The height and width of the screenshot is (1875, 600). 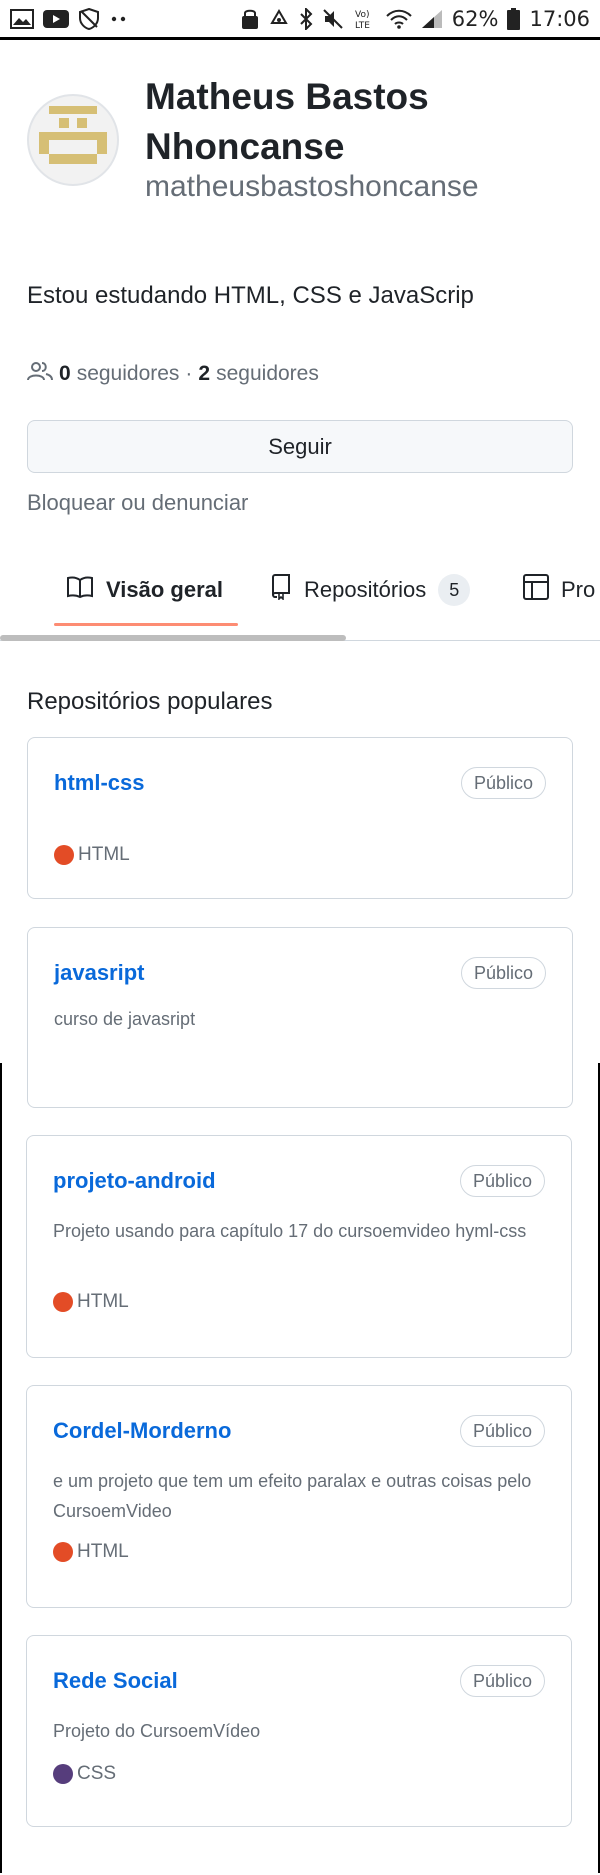 I want to click on more-dots-icon, so click(x=119, y=19).